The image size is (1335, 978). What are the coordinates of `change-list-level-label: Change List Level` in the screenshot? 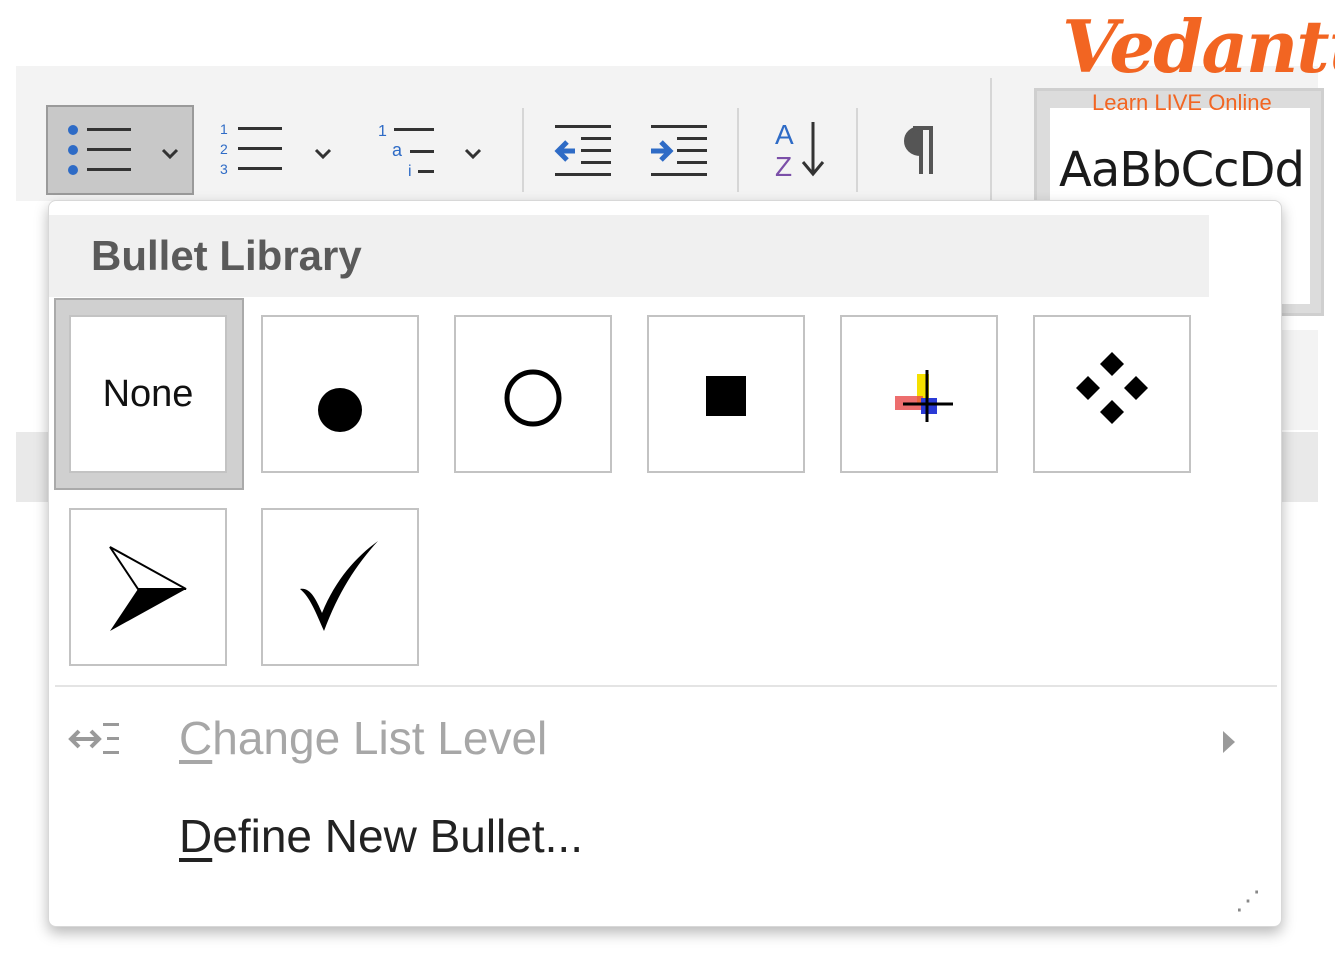 It's located at (363, 738).